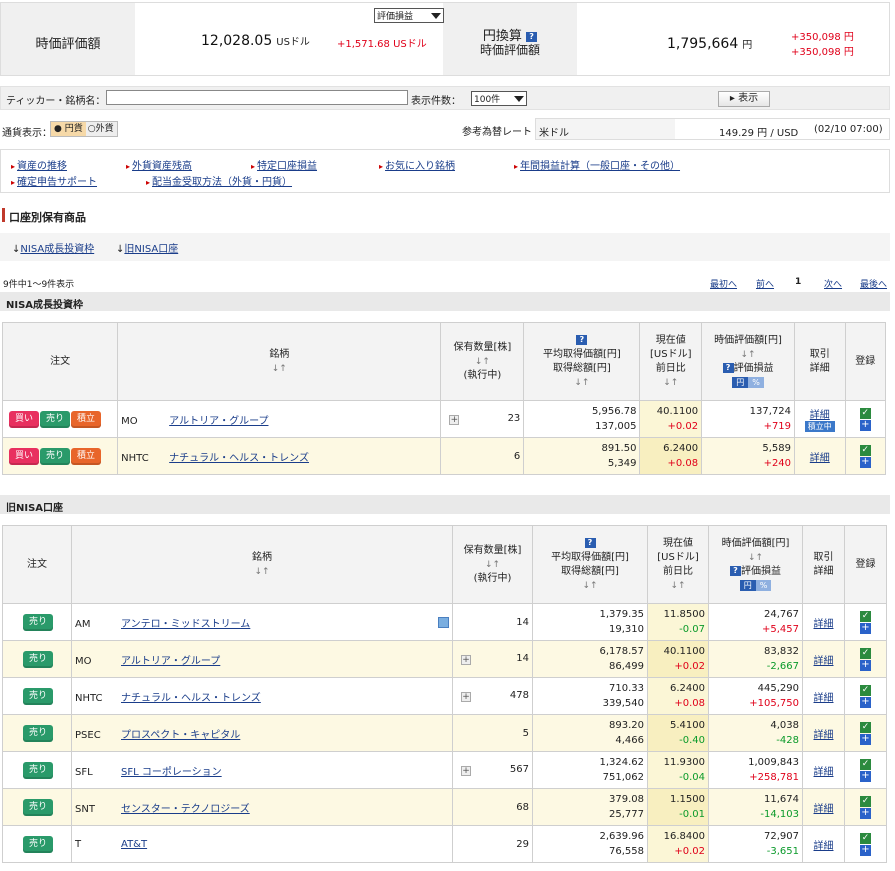 The height and width of the screenshot is (871, 895). What do you see at coordinates (773, 762) in the screenshot?
I see `market-value: 1,009,843` at bounding box center [773, 762].